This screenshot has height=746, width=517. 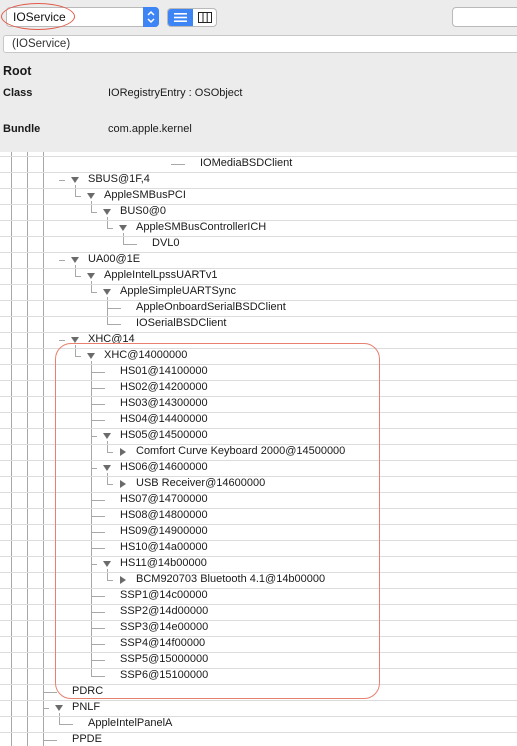 What do you see at coordinates (164, 435) in the screenshot?
I see `tree-node-label: HS05@14500000` at bounding box center [164, 435].